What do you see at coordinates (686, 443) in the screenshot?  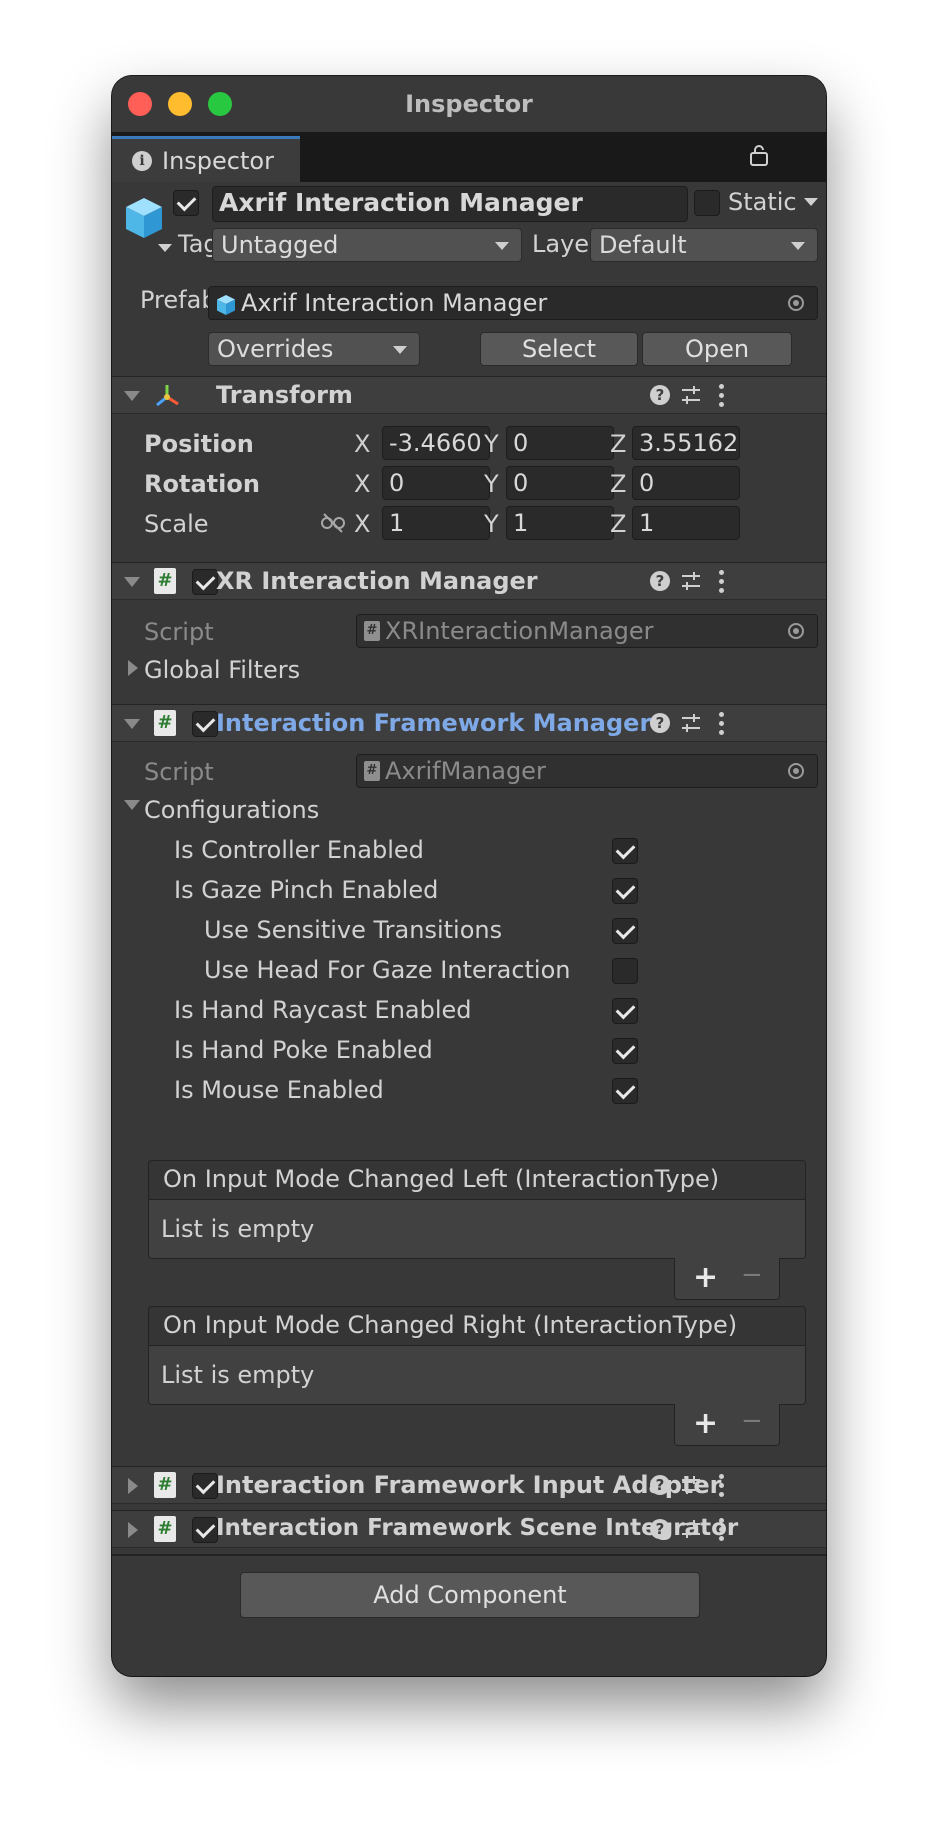 I see `position-z-field: 3.55162` at bounding box center [686, 443].